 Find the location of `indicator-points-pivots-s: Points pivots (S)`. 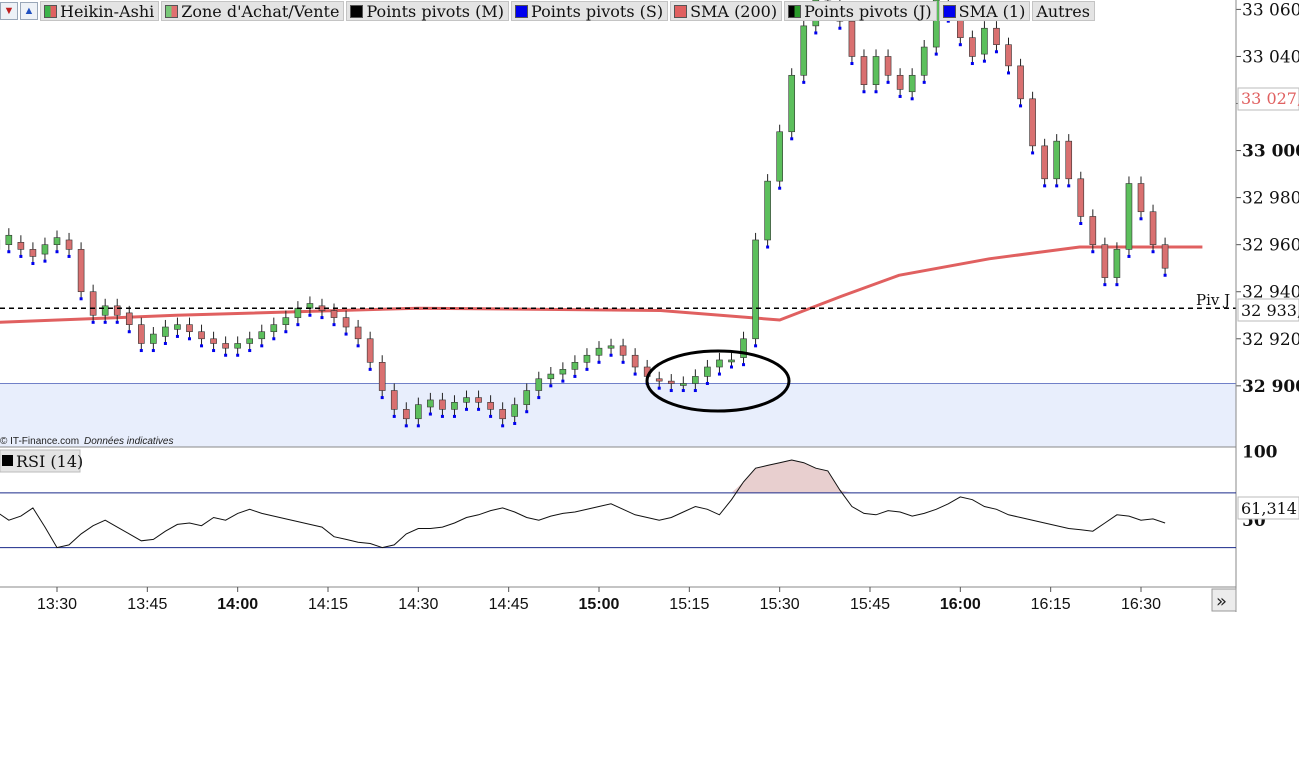

indicator-points-pivots-s: Points pivots (S) is located at coordinates (589, 11).